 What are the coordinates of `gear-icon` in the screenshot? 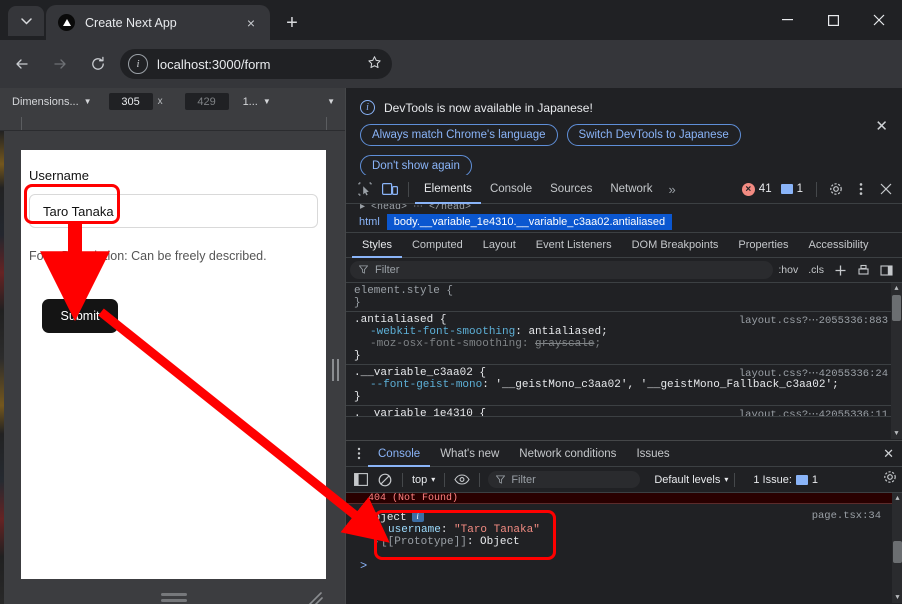 It's located at (835, 189).